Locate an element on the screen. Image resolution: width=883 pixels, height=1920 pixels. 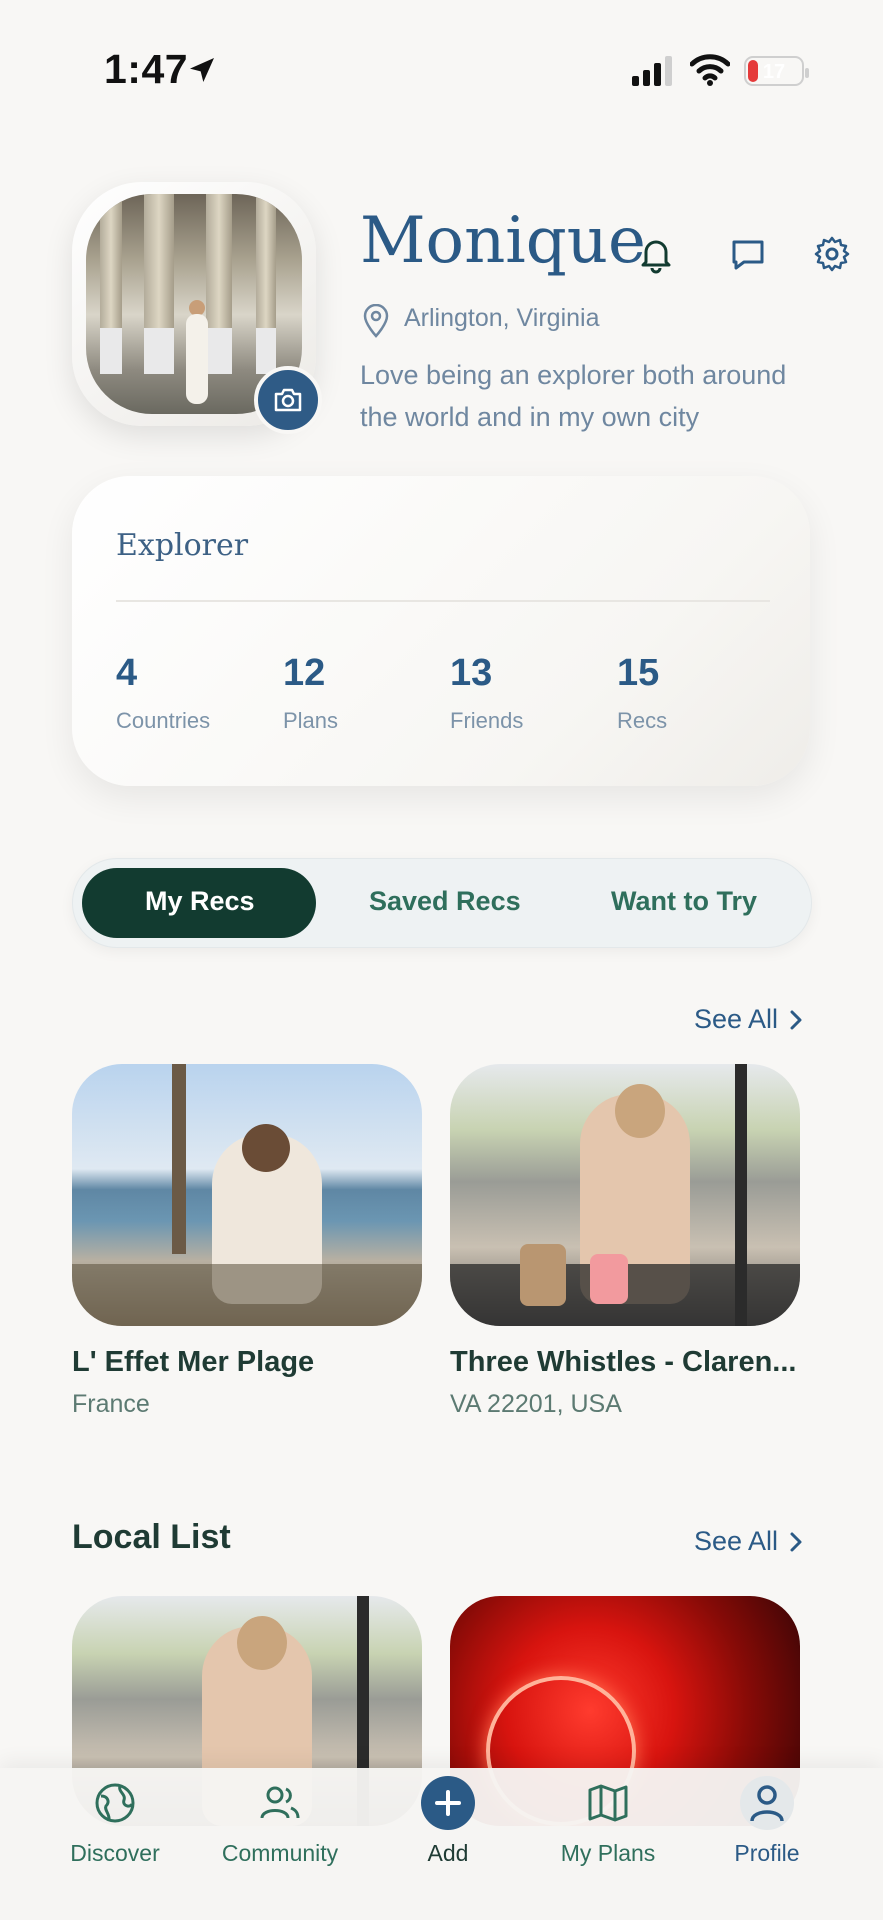
stat-plans-label: Plans is located at coordinates (311, 720).